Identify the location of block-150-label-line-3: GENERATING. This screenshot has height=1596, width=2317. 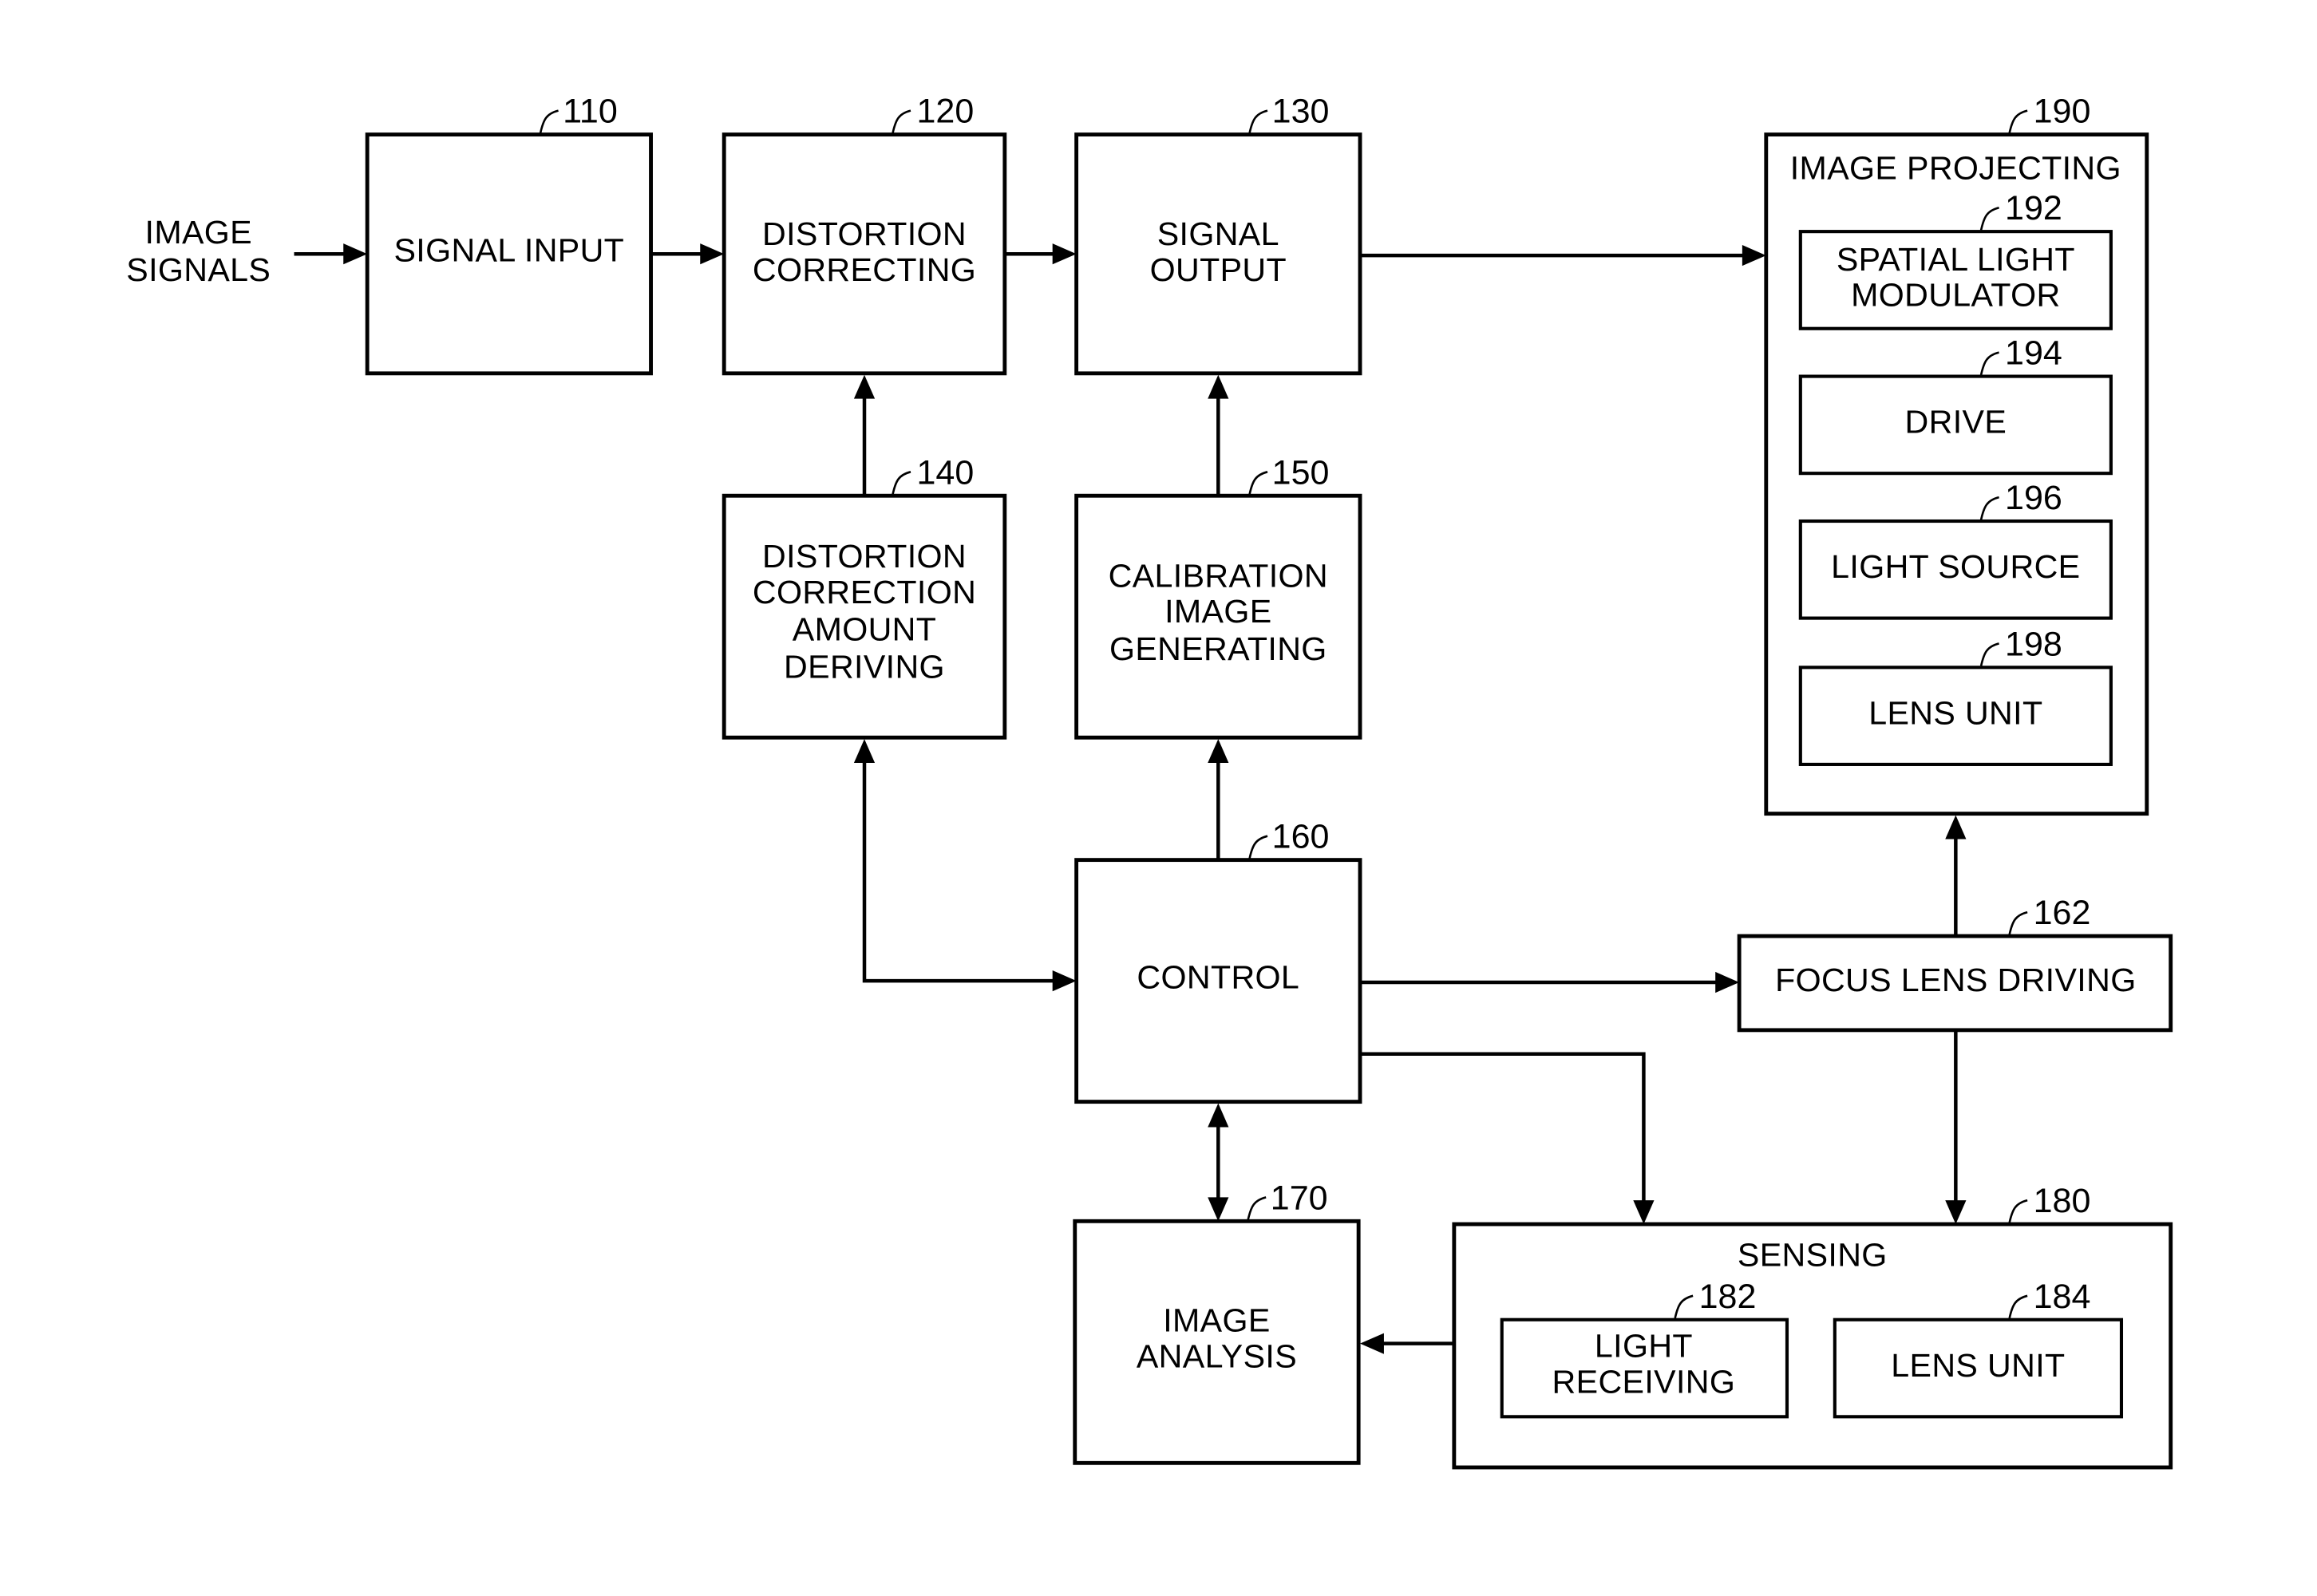
(1218, 648).